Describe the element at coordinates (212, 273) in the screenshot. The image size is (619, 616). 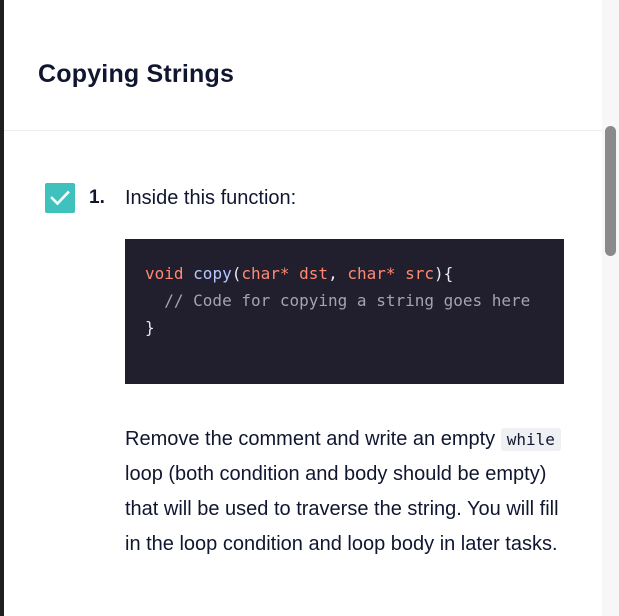
I see `code-token: copy` at that location.